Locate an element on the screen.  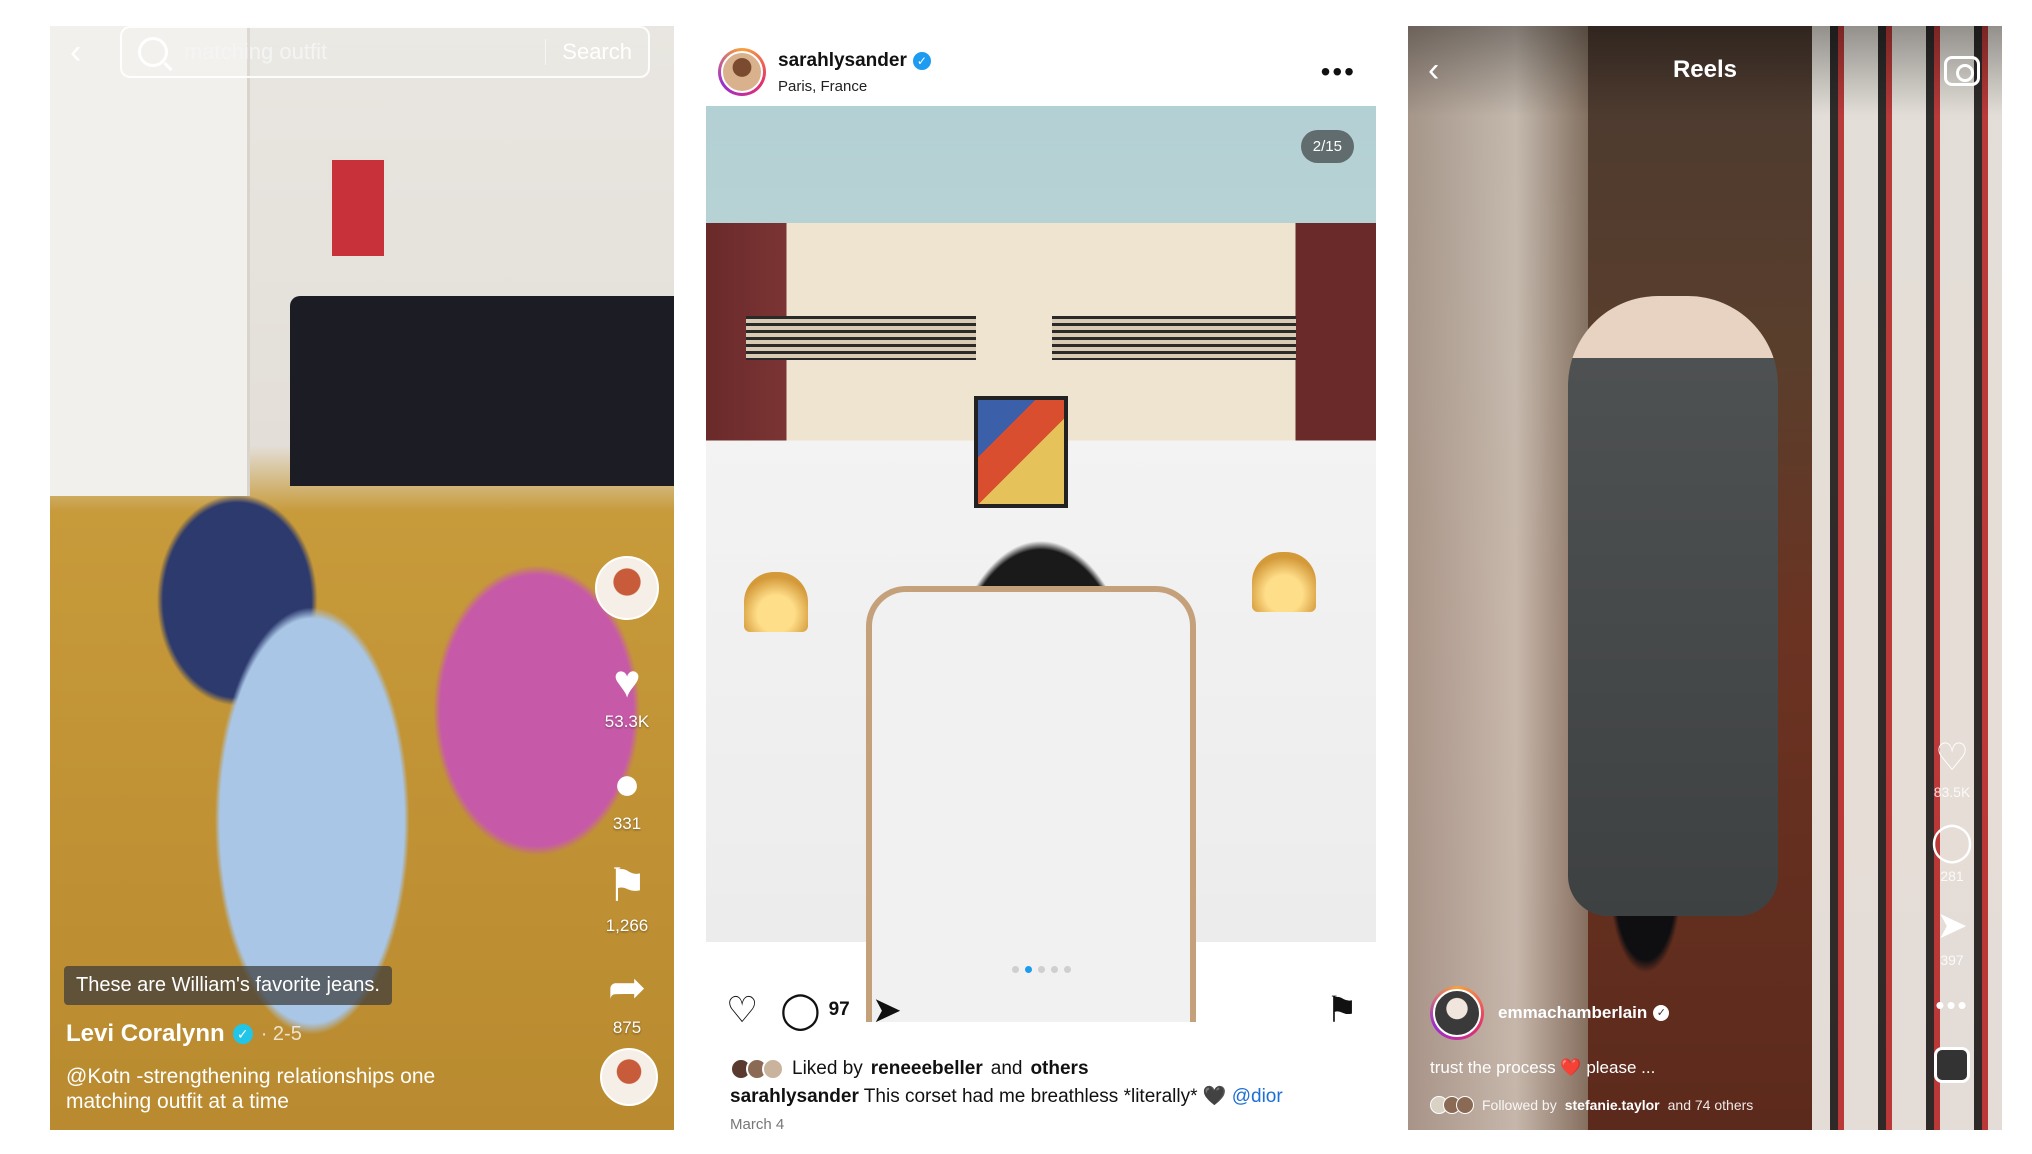
heart-icon: ♥ is located at coordinates (626, 681).